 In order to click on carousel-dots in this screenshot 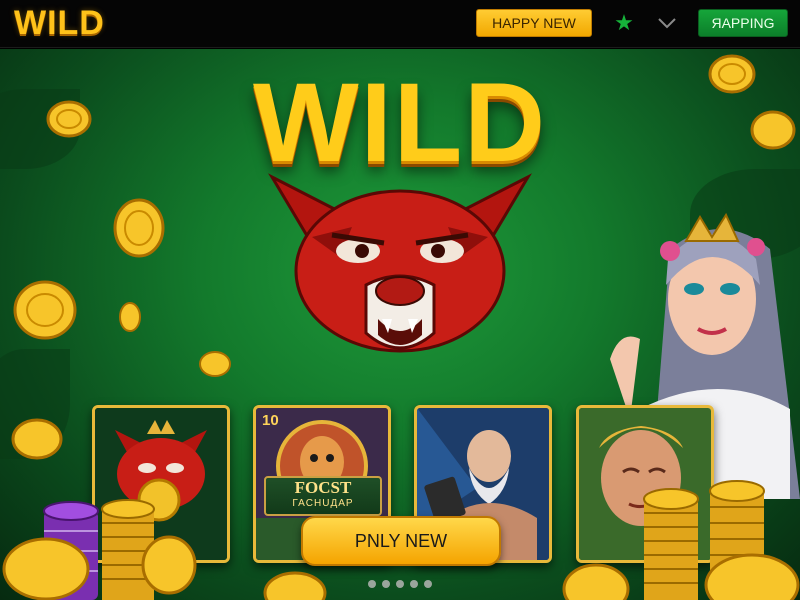, I will do `click(403, 585)`.